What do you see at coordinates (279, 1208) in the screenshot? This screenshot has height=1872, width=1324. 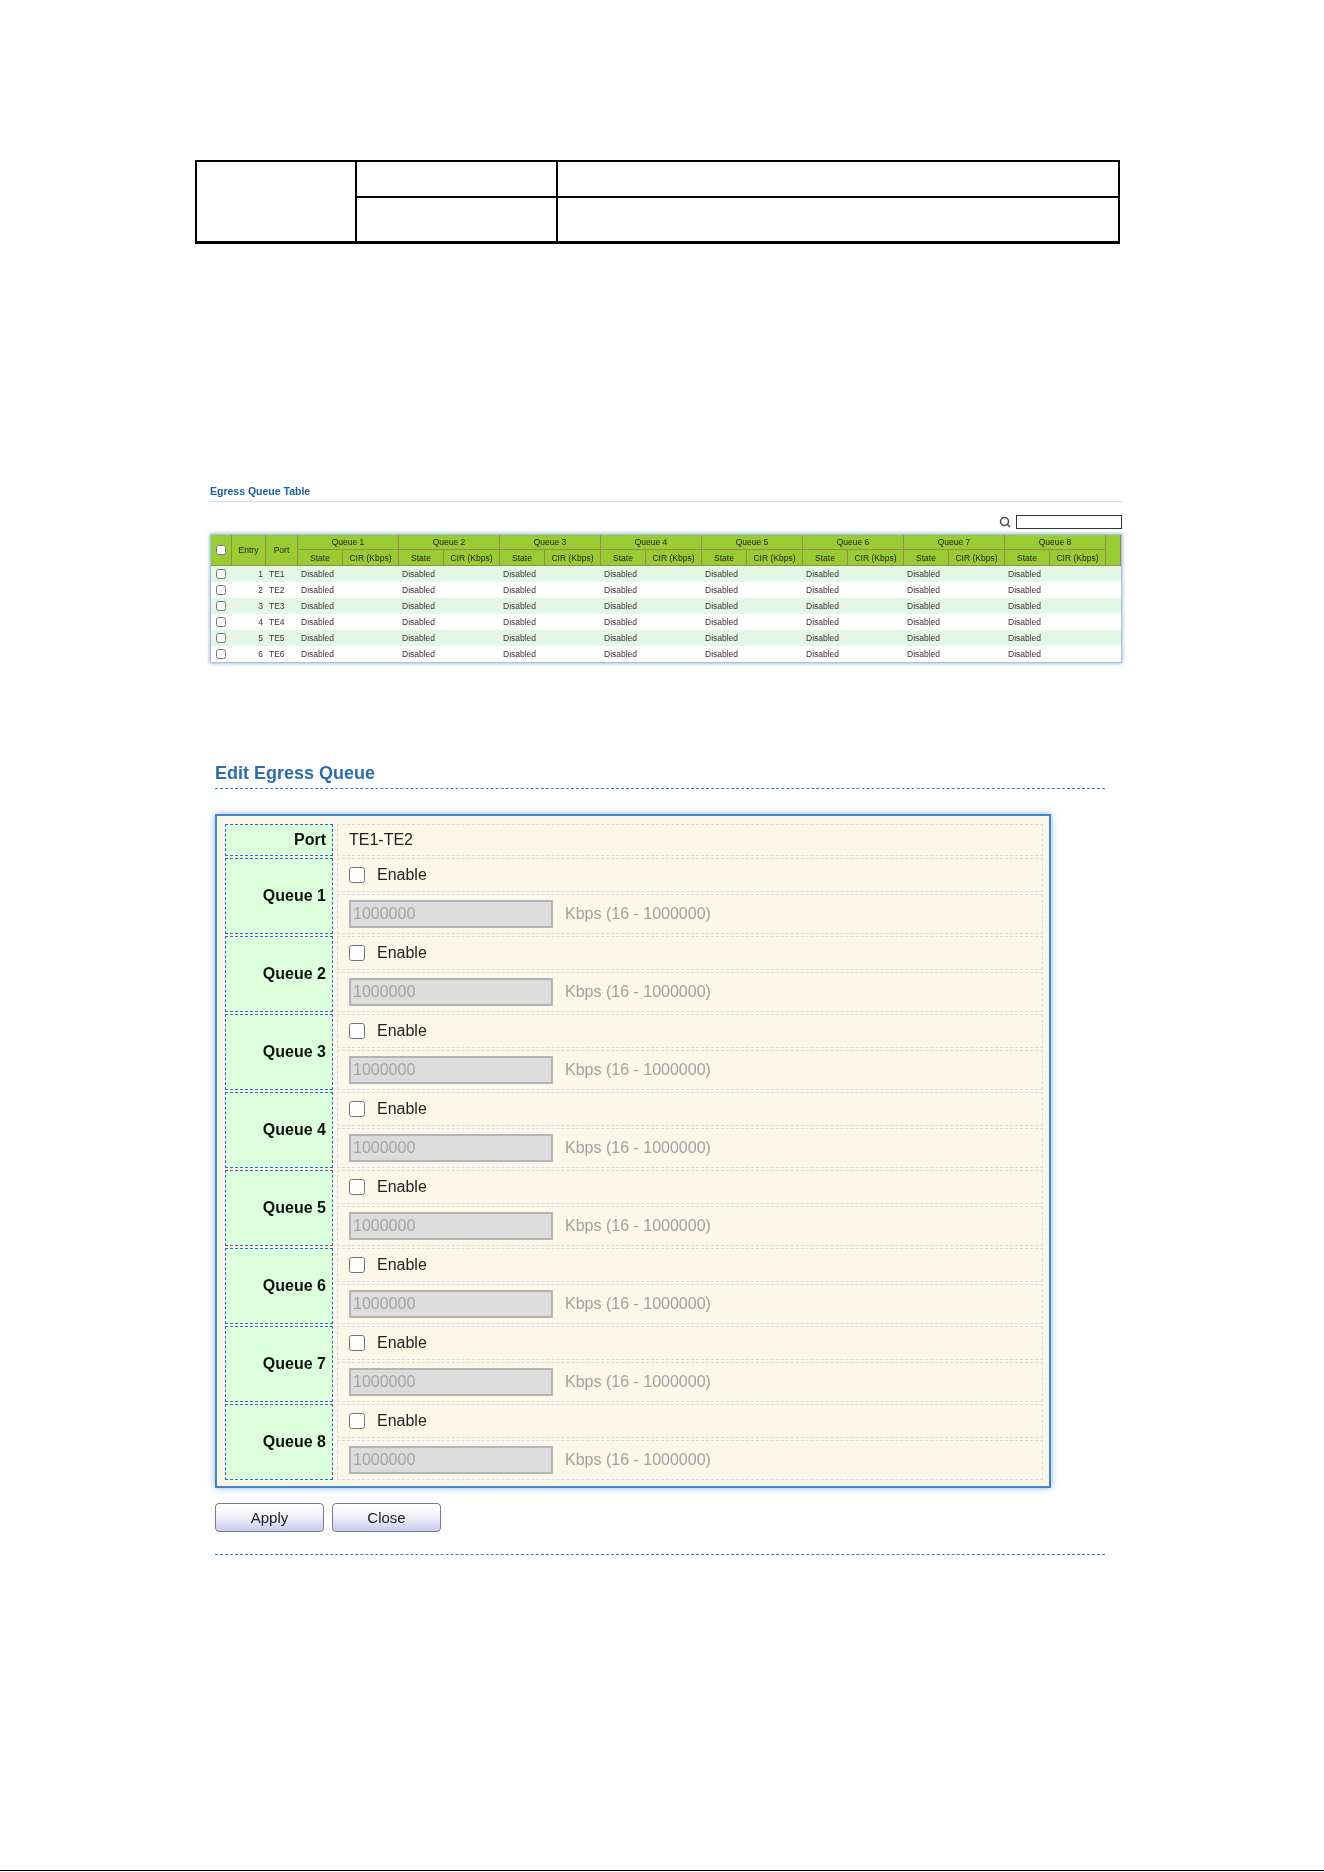 I see `field-label: Queue 5` at bounding box center [279, 1208].